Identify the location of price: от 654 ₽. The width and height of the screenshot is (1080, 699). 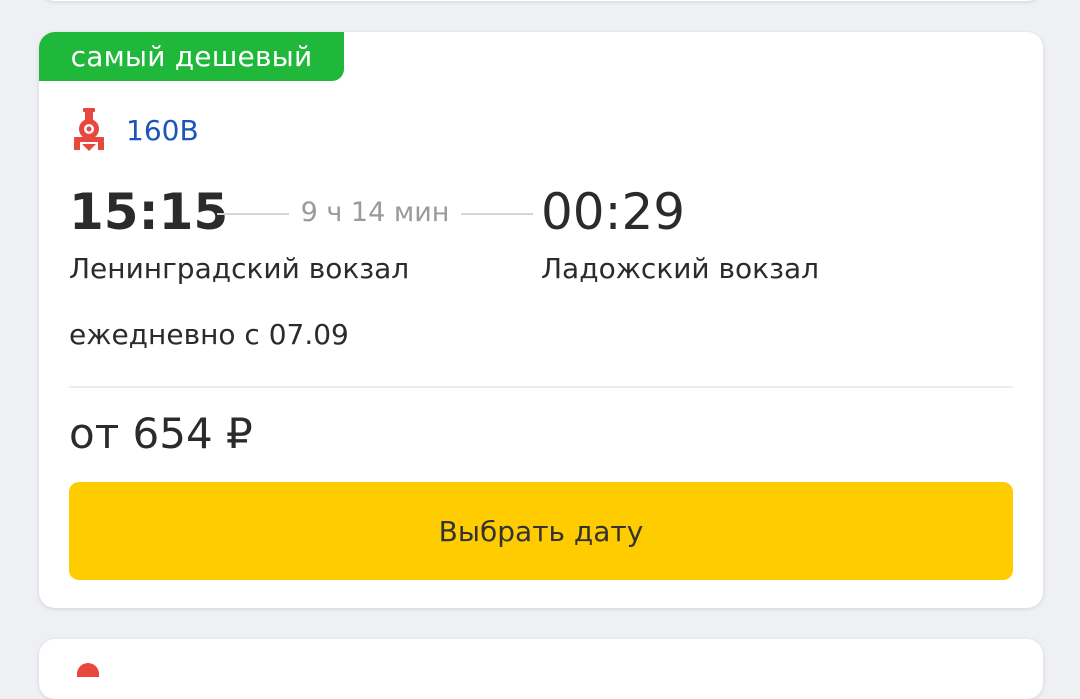
(161, 433).